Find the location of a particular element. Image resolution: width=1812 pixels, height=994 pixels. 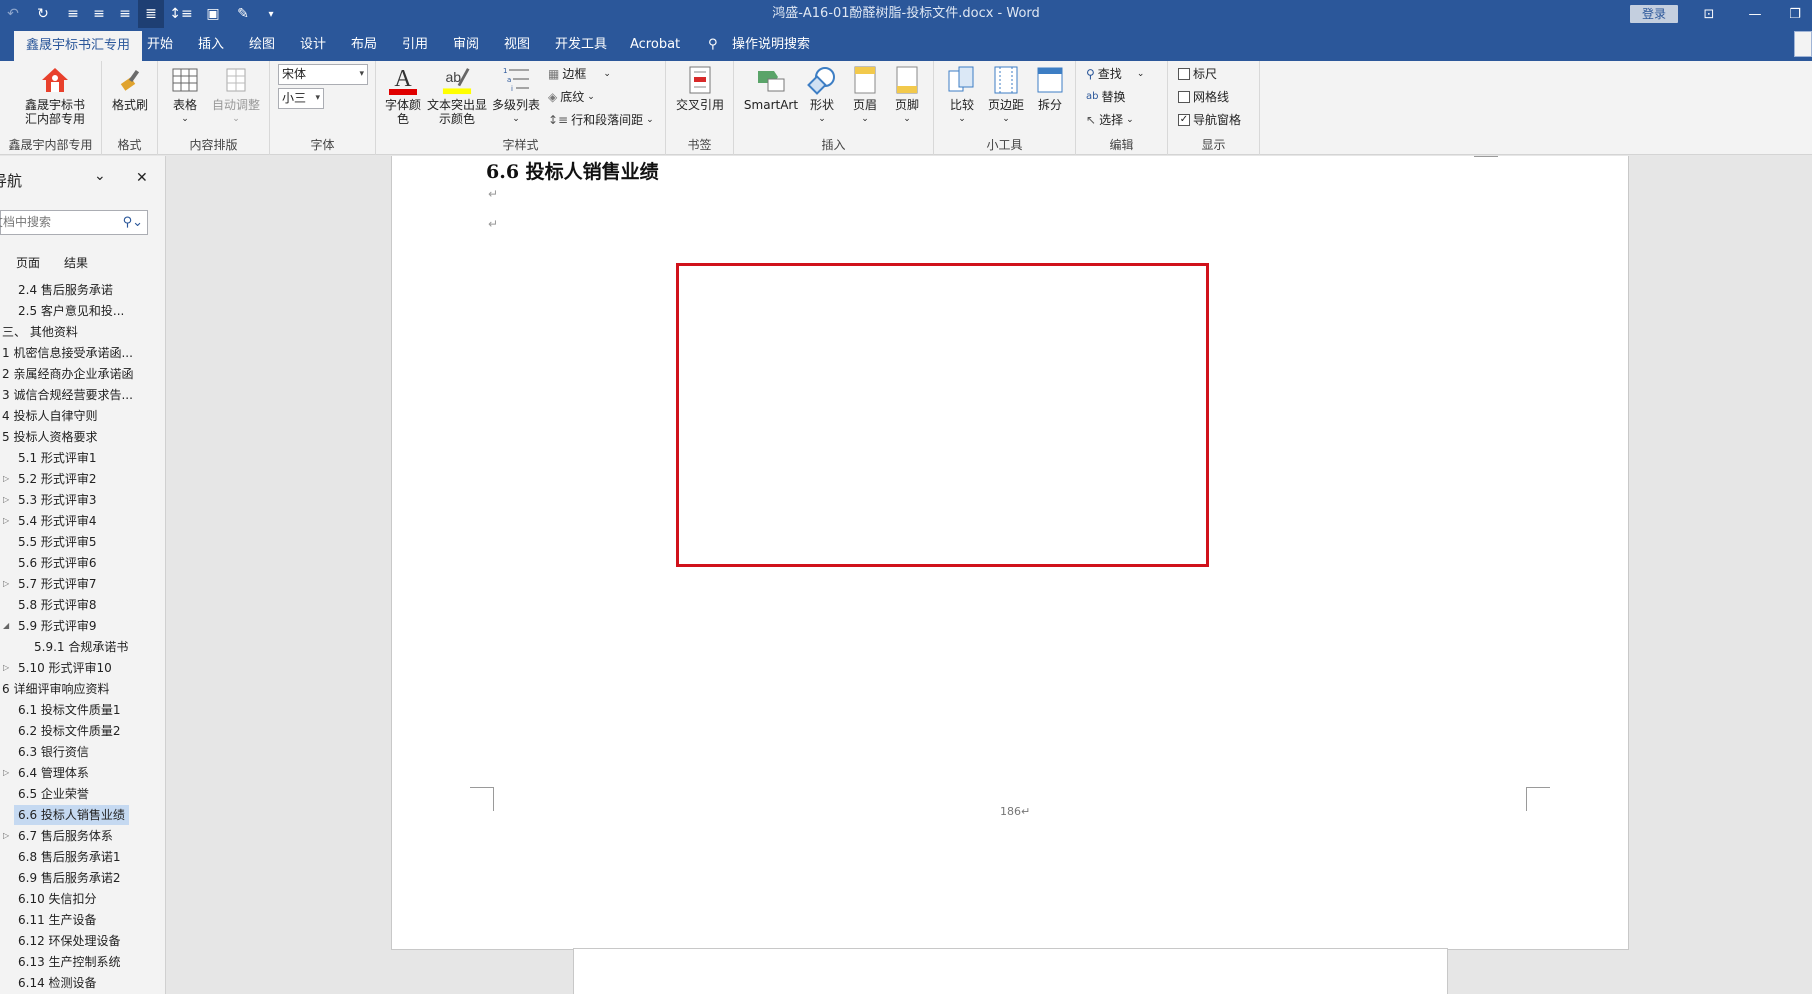

tab-review: 审阅 is located at coordinates (466, 44).